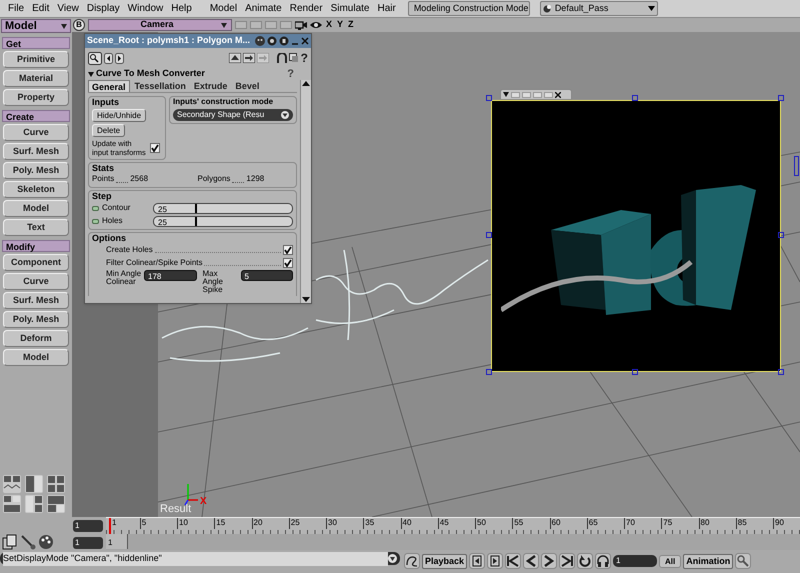 The image size is (800, 573). I want to click on palette-icon, so click(46, 542).